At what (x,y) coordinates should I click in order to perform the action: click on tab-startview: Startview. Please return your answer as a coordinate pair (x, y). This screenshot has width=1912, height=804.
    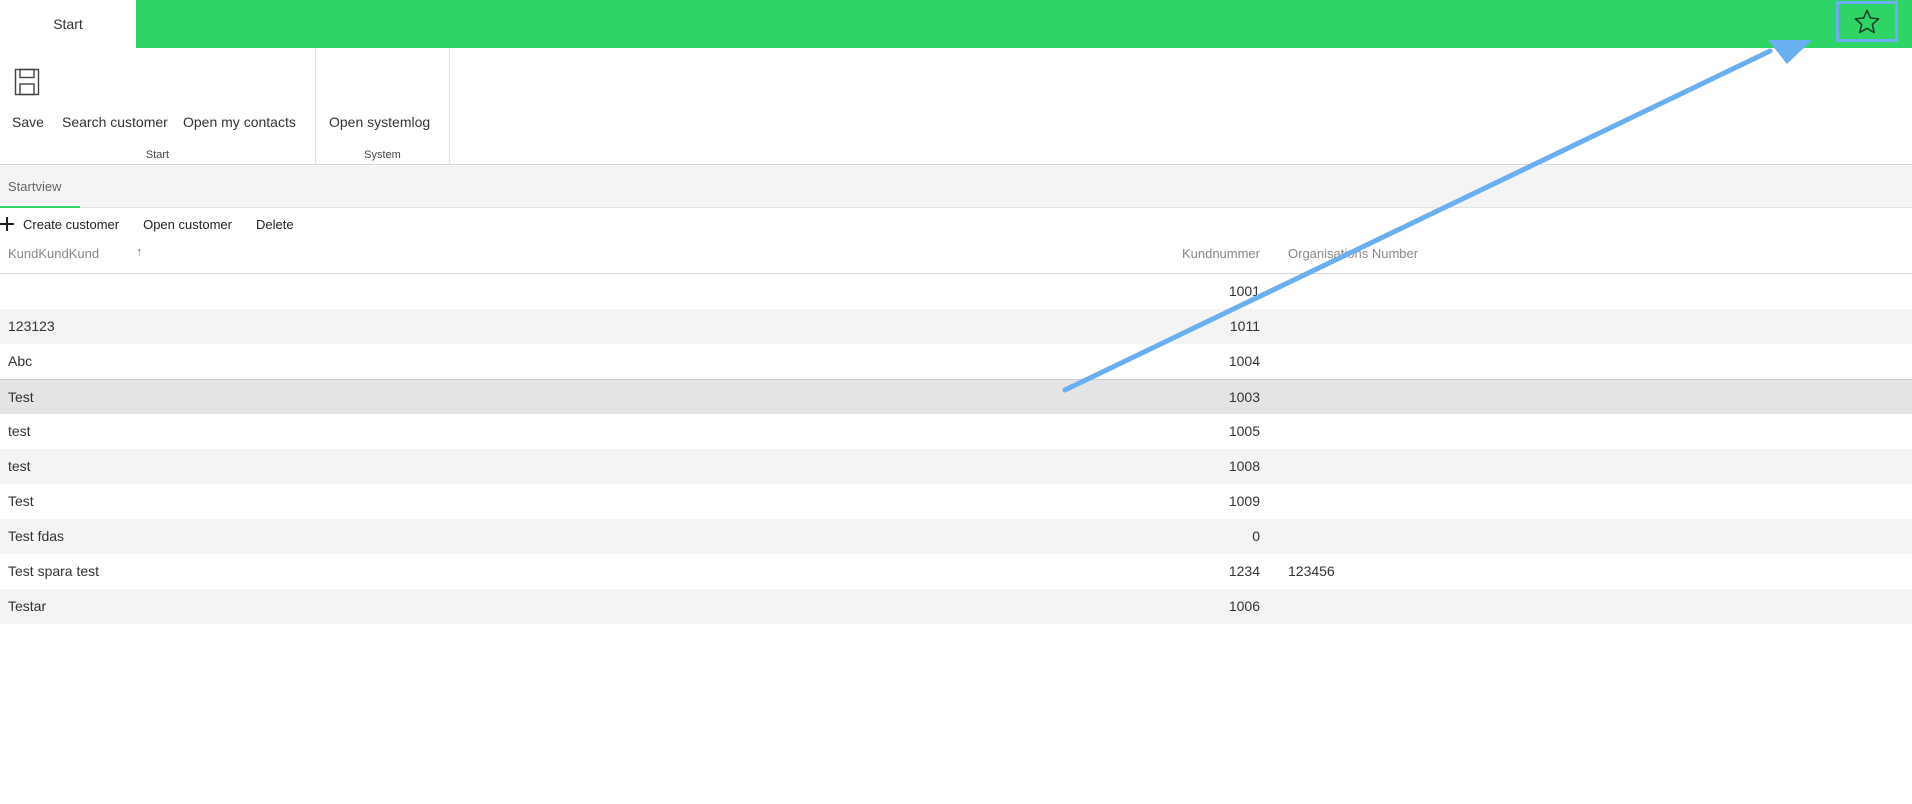
    Looking at the image, I should click on (40, 187).